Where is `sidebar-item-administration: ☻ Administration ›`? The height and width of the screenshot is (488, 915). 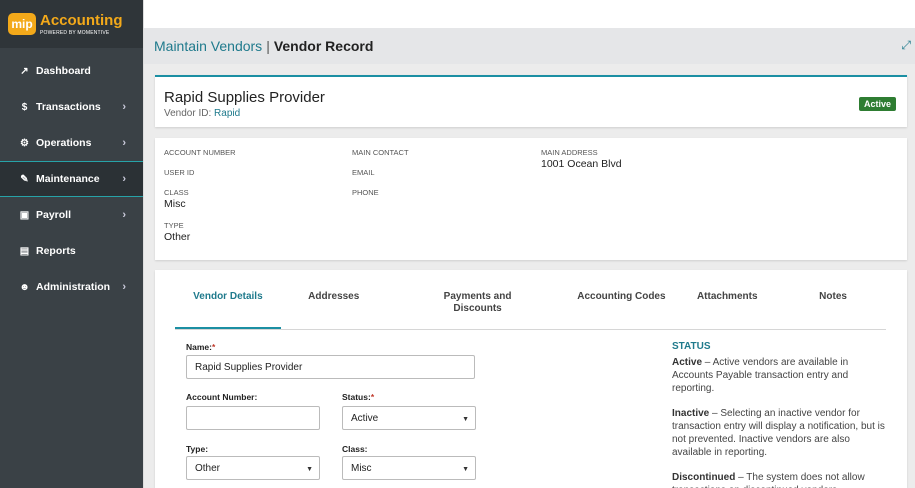 sidebar-item-administration: ☻ Administration › is located at coordinates (71, 287).